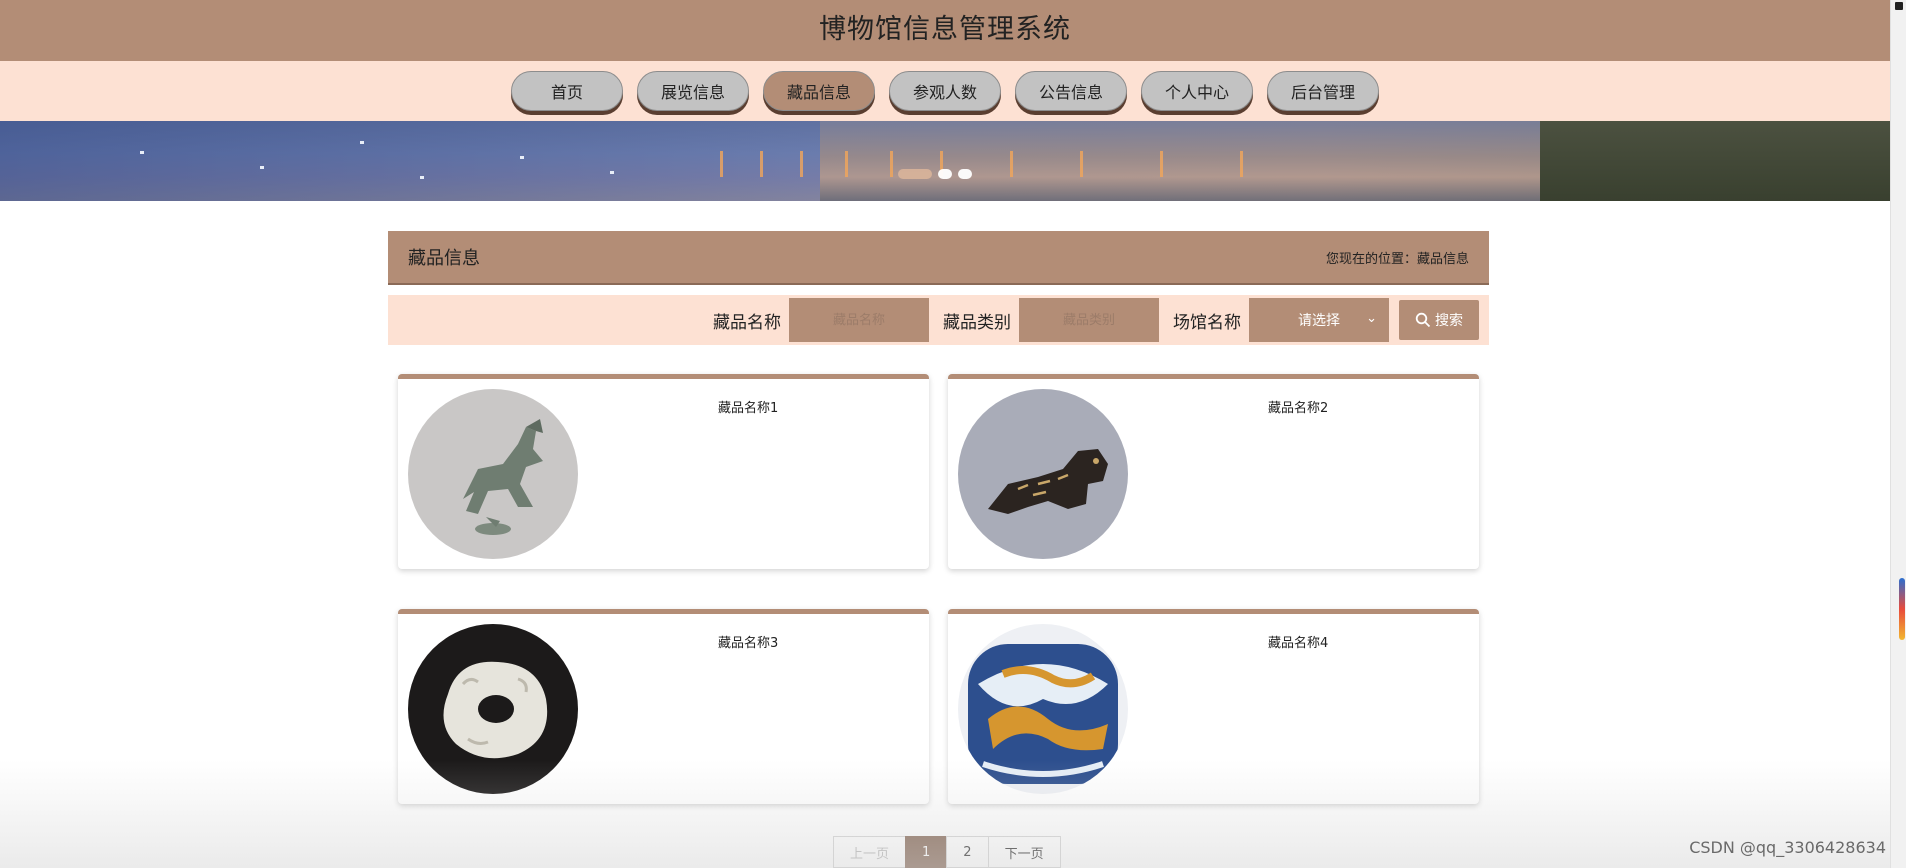 The width and height of the screenshot is (1906, 868). I want to click on scrollbar, so click(1898, 434).